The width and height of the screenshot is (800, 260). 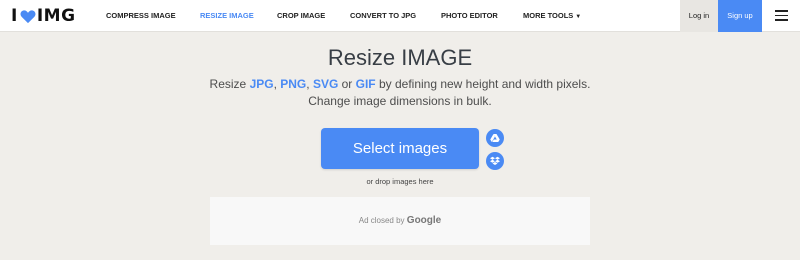 What do you see at coordinates (365, 84) in the screenshot?
I see `format-gif: GIF` at bounding box center [365, 84].